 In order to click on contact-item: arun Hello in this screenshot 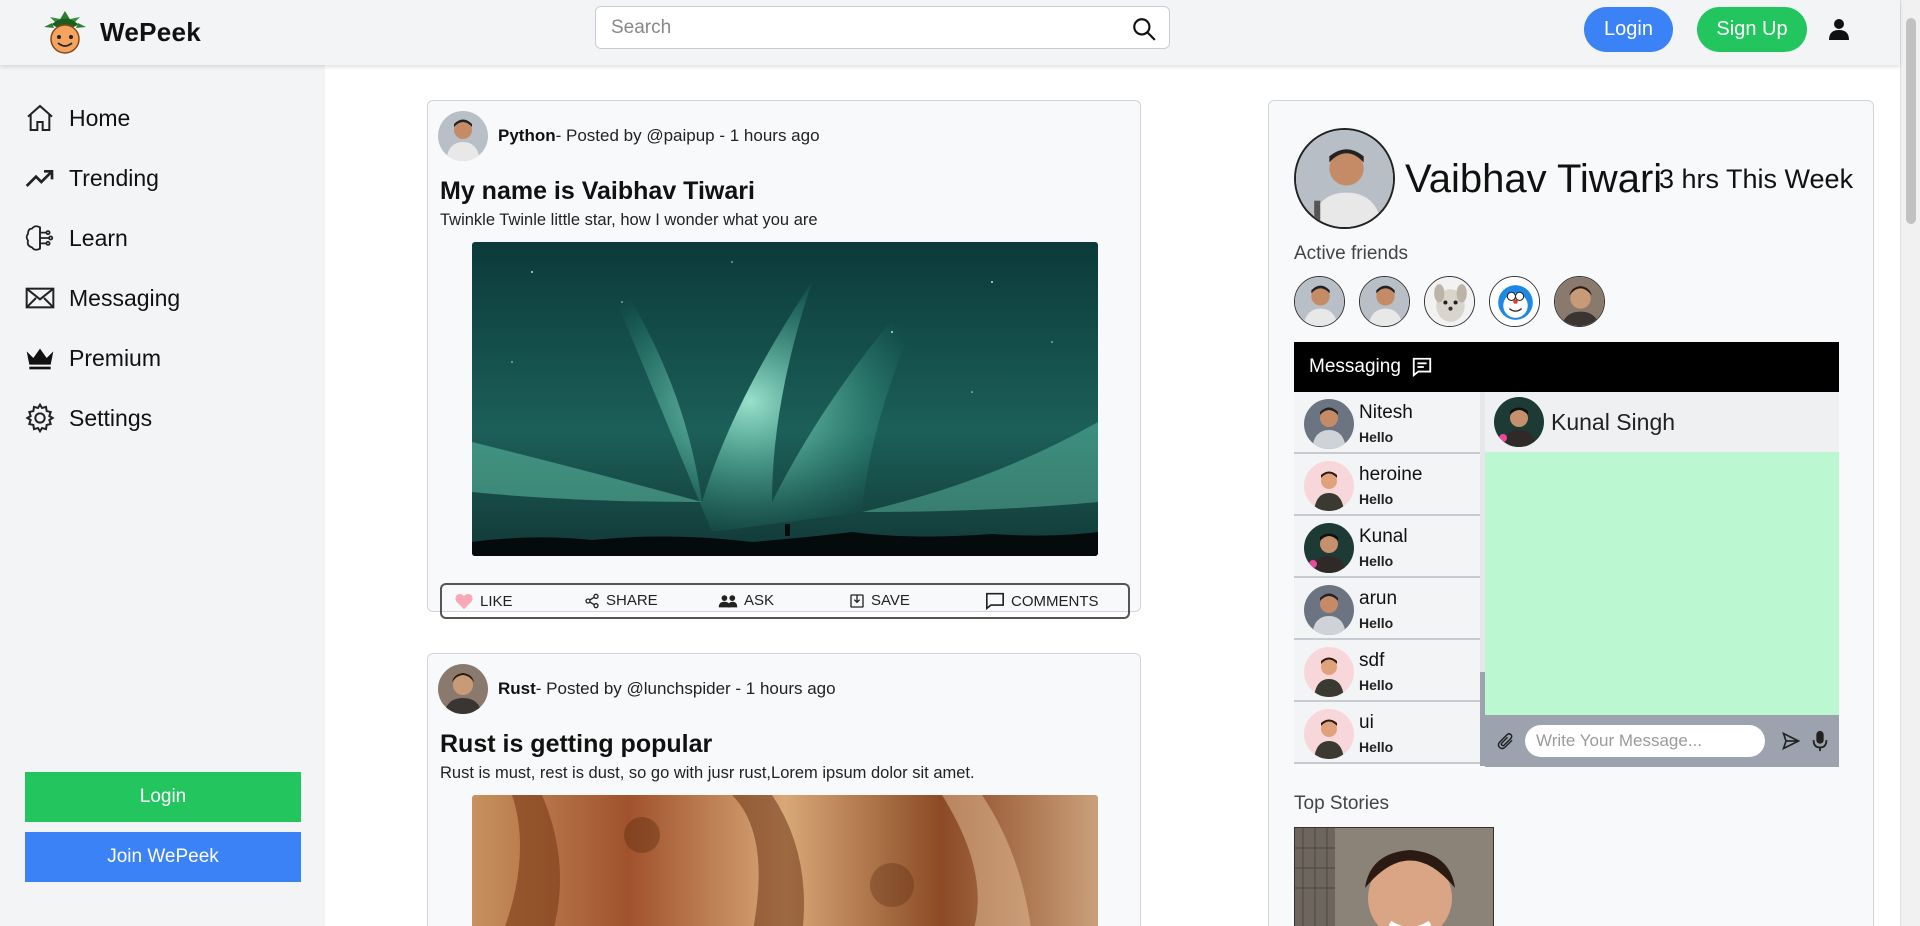, I will do `click(1387, 609)`.